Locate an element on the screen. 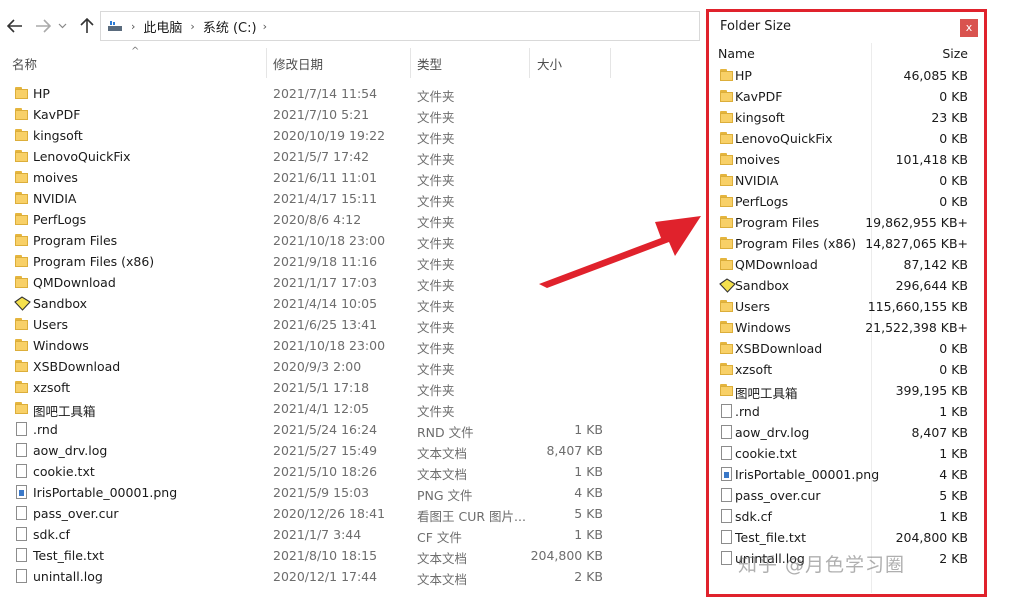 Image resolution: width=1012 pixels, height=600 pixels. file-type: 文本文档 is located at coordinates (442, 453).